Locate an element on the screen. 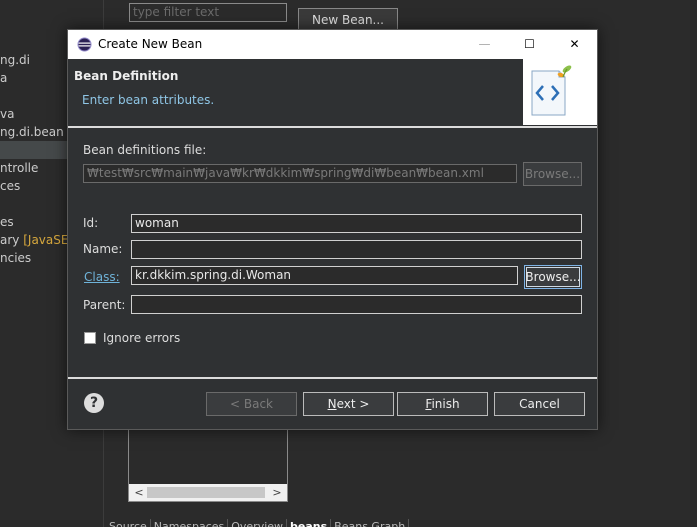 The image size is (697, 527). horizontal-scrollbar: < > is located at coordinates (208, 492).